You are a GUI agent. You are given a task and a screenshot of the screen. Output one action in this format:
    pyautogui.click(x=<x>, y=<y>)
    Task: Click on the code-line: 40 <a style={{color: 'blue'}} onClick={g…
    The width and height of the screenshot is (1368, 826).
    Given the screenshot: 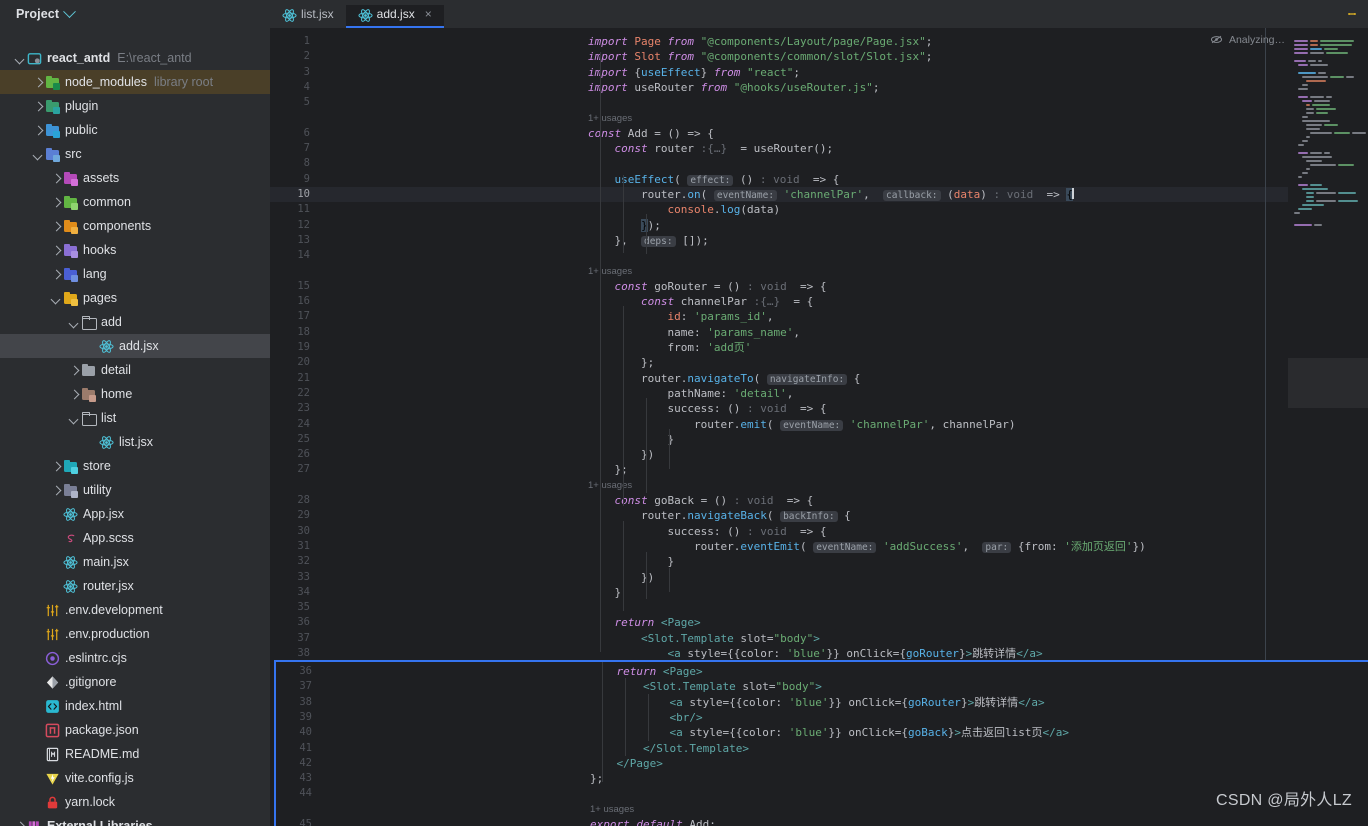 What is the action you would take?
    pyautogui.click(x=822, y=732)
    